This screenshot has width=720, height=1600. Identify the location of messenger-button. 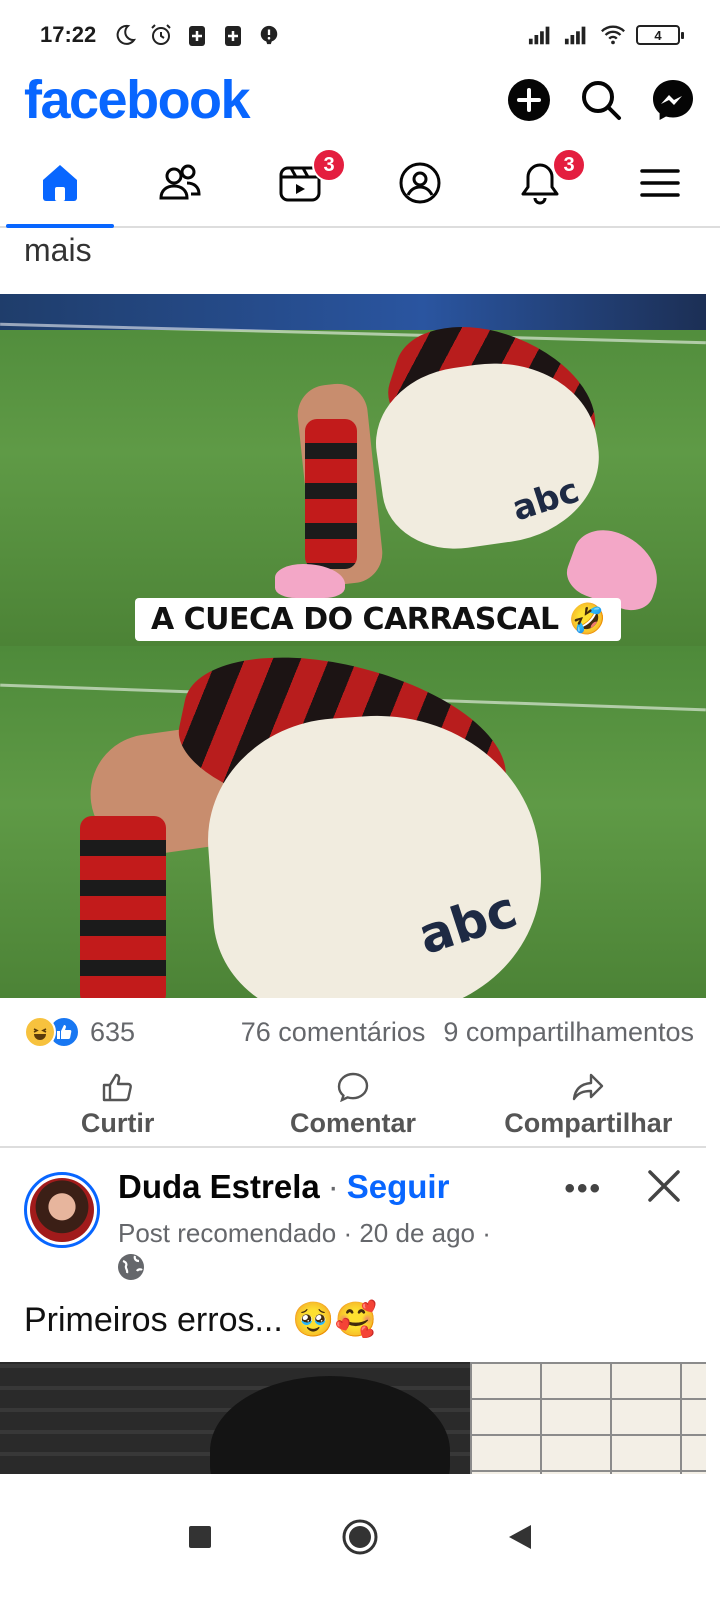
(673, 100).